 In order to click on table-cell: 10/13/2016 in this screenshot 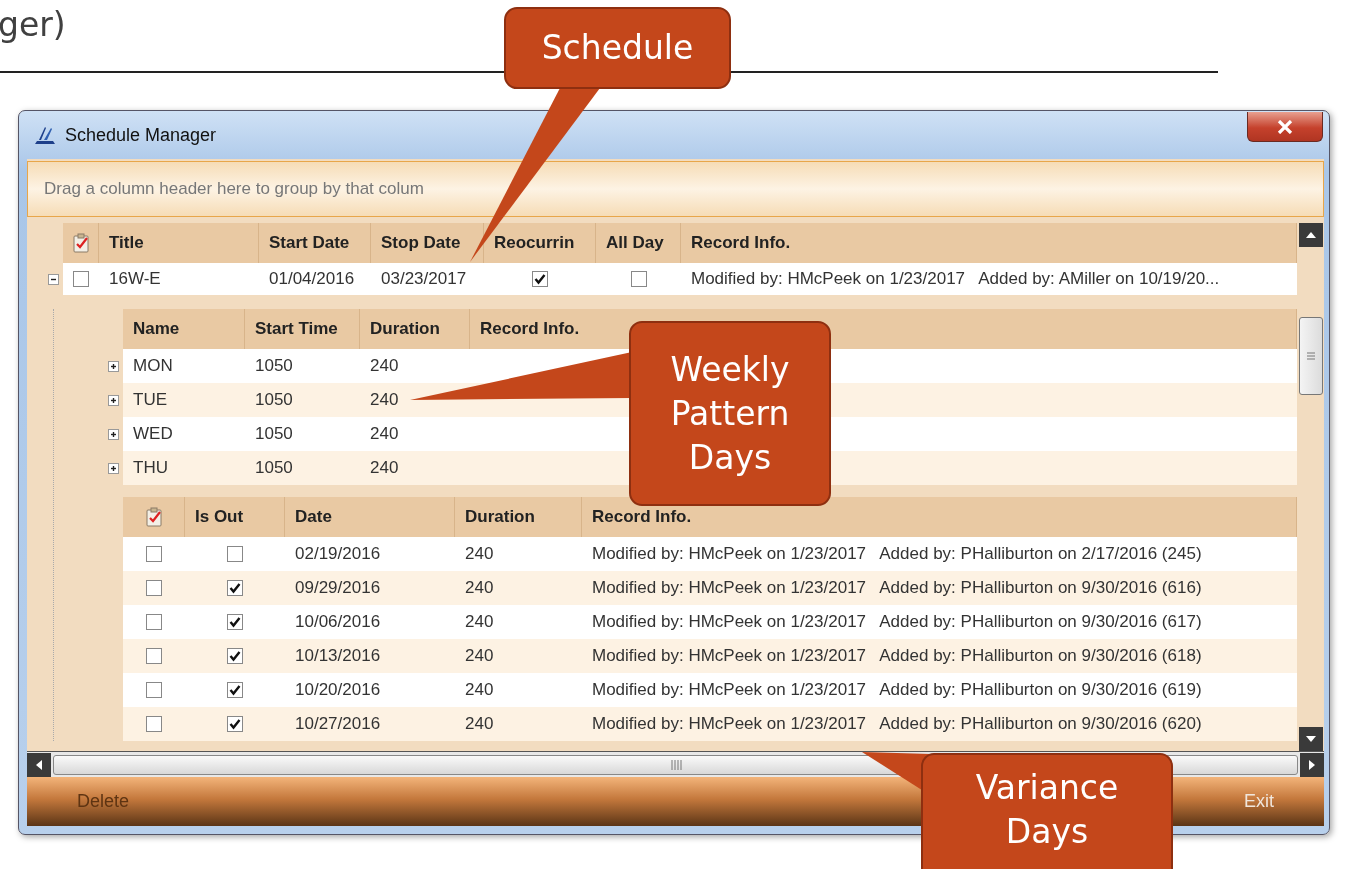, I will do `click(370, 656)`.